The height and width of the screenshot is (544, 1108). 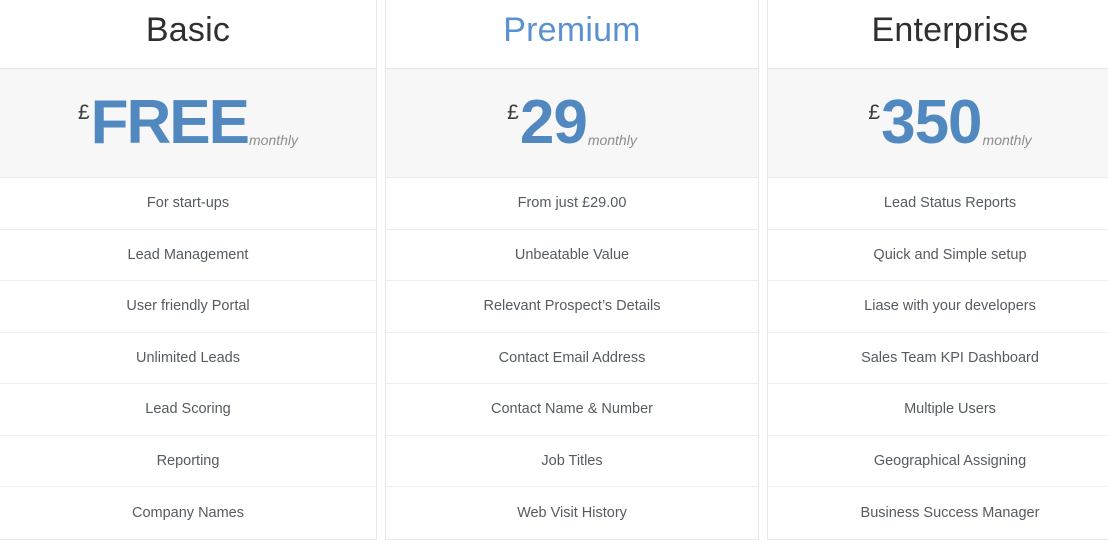 I want to click on list-item: Company Names, so click(x=187, y=512).